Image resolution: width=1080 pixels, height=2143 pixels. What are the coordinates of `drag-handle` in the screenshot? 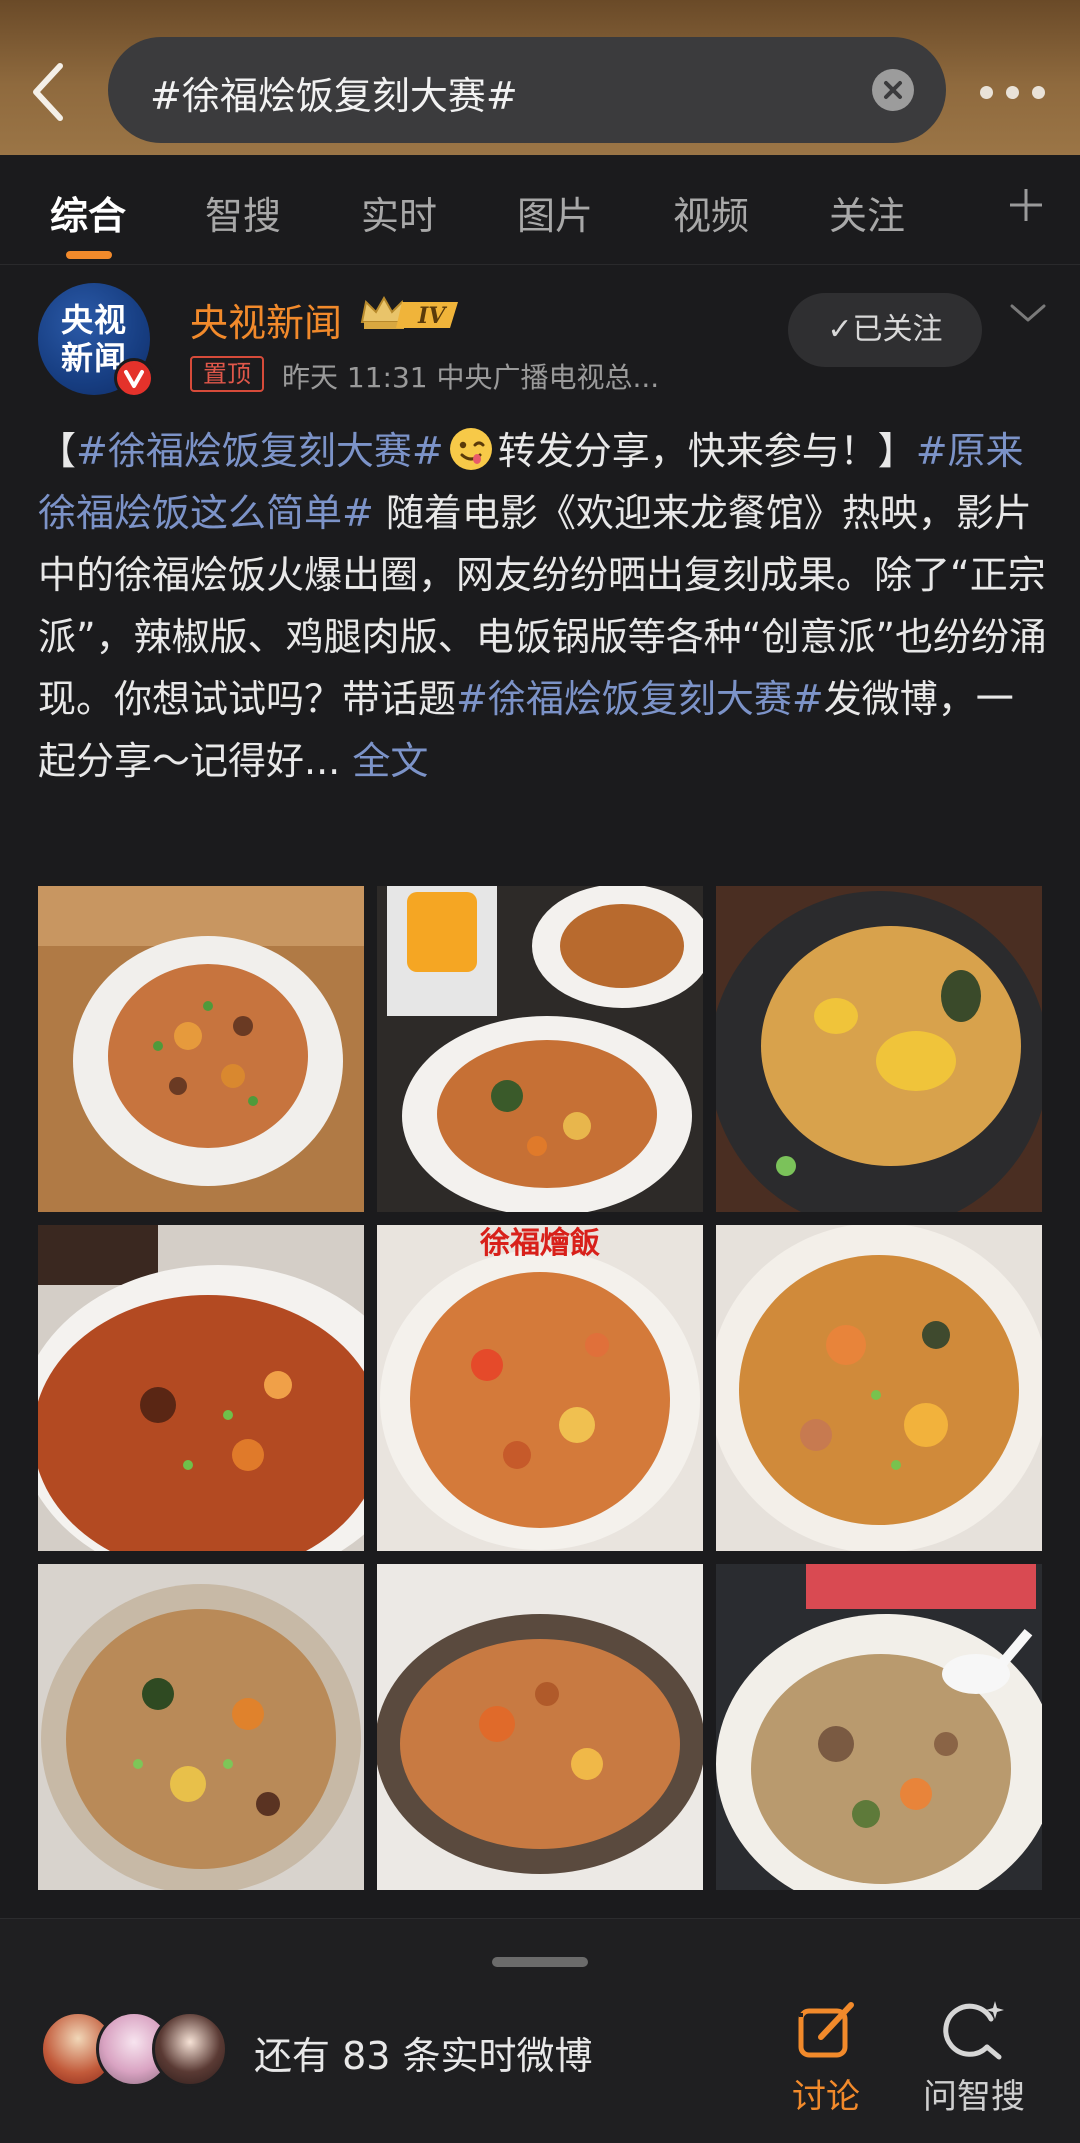 It's located at (540, 1962).